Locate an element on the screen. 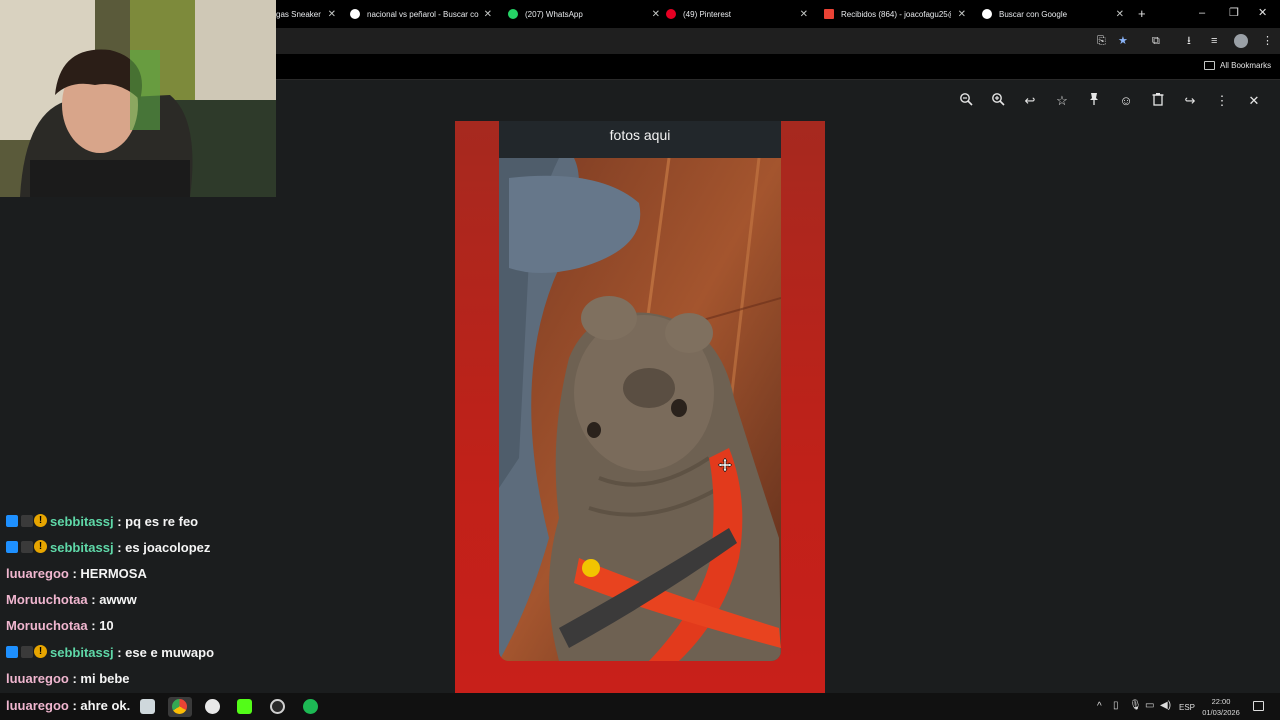  move-cursor-icon is located at coordinates (725, 465).